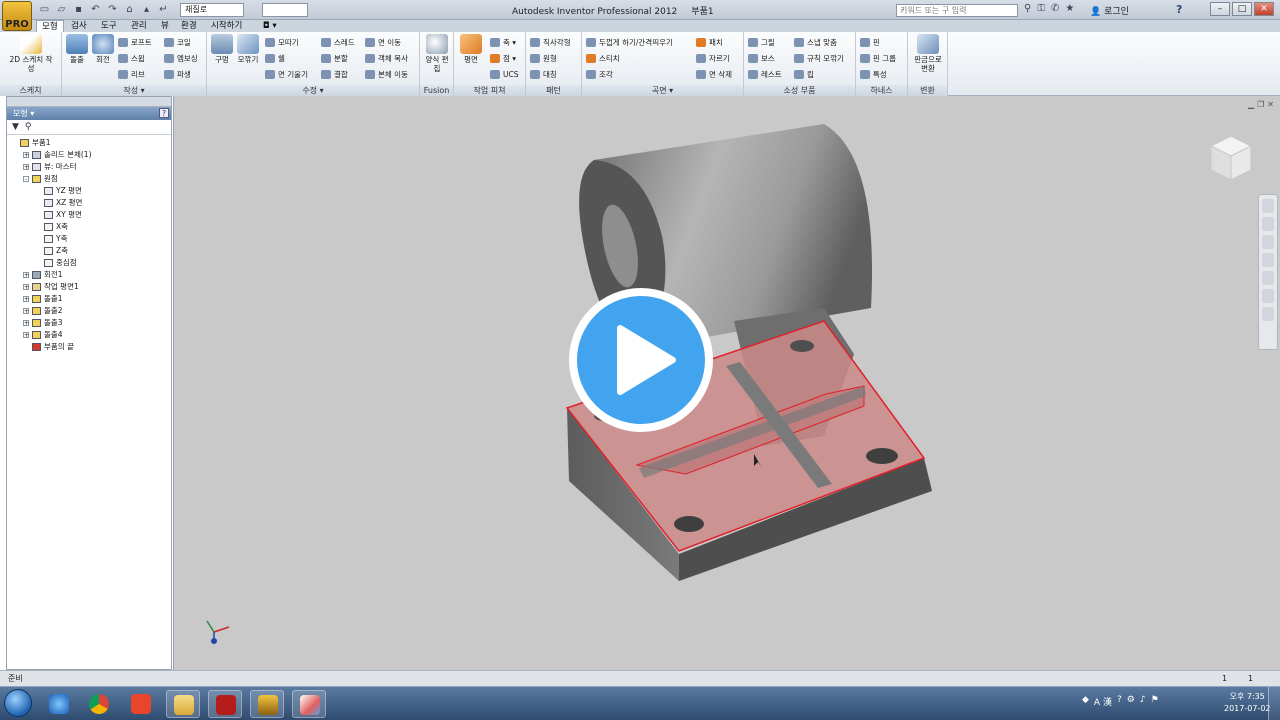 The image size is (1280, 720). Describe the element at coordinates (1085, 701) in the screenshot. I see `network-icon: ◆` at that location.